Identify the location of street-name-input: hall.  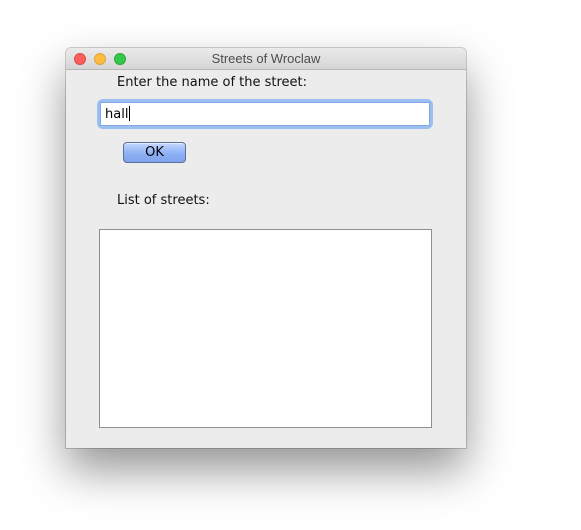
(265, 114).